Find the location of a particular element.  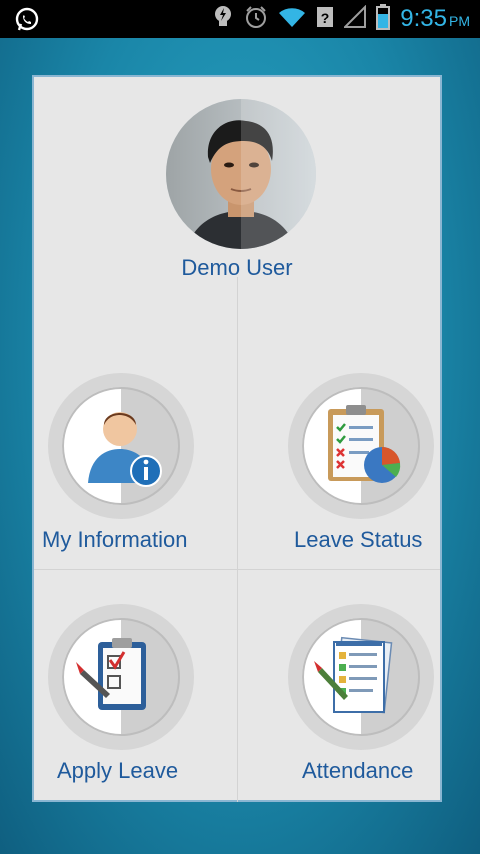

alarm-icon is located at coordinates (256, 19).